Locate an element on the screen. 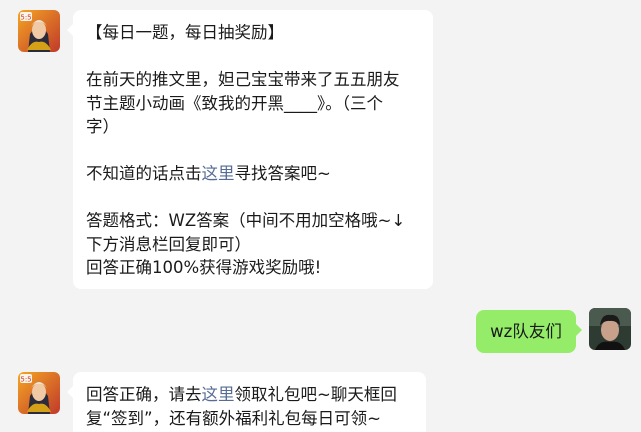 This screenshot has height=432, width=641. message-bubble-user: wz队友们 is located at coordinates (529, 331).